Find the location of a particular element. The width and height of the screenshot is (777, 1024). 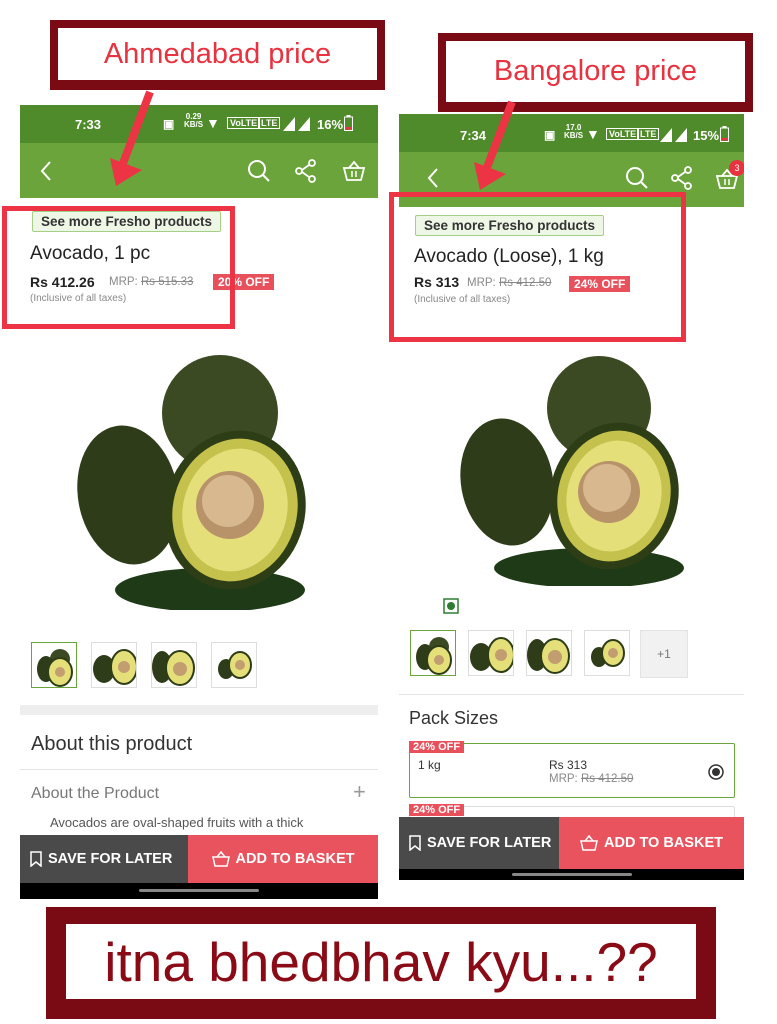

veg-indicator-icon is located at coordinates (451, 606).